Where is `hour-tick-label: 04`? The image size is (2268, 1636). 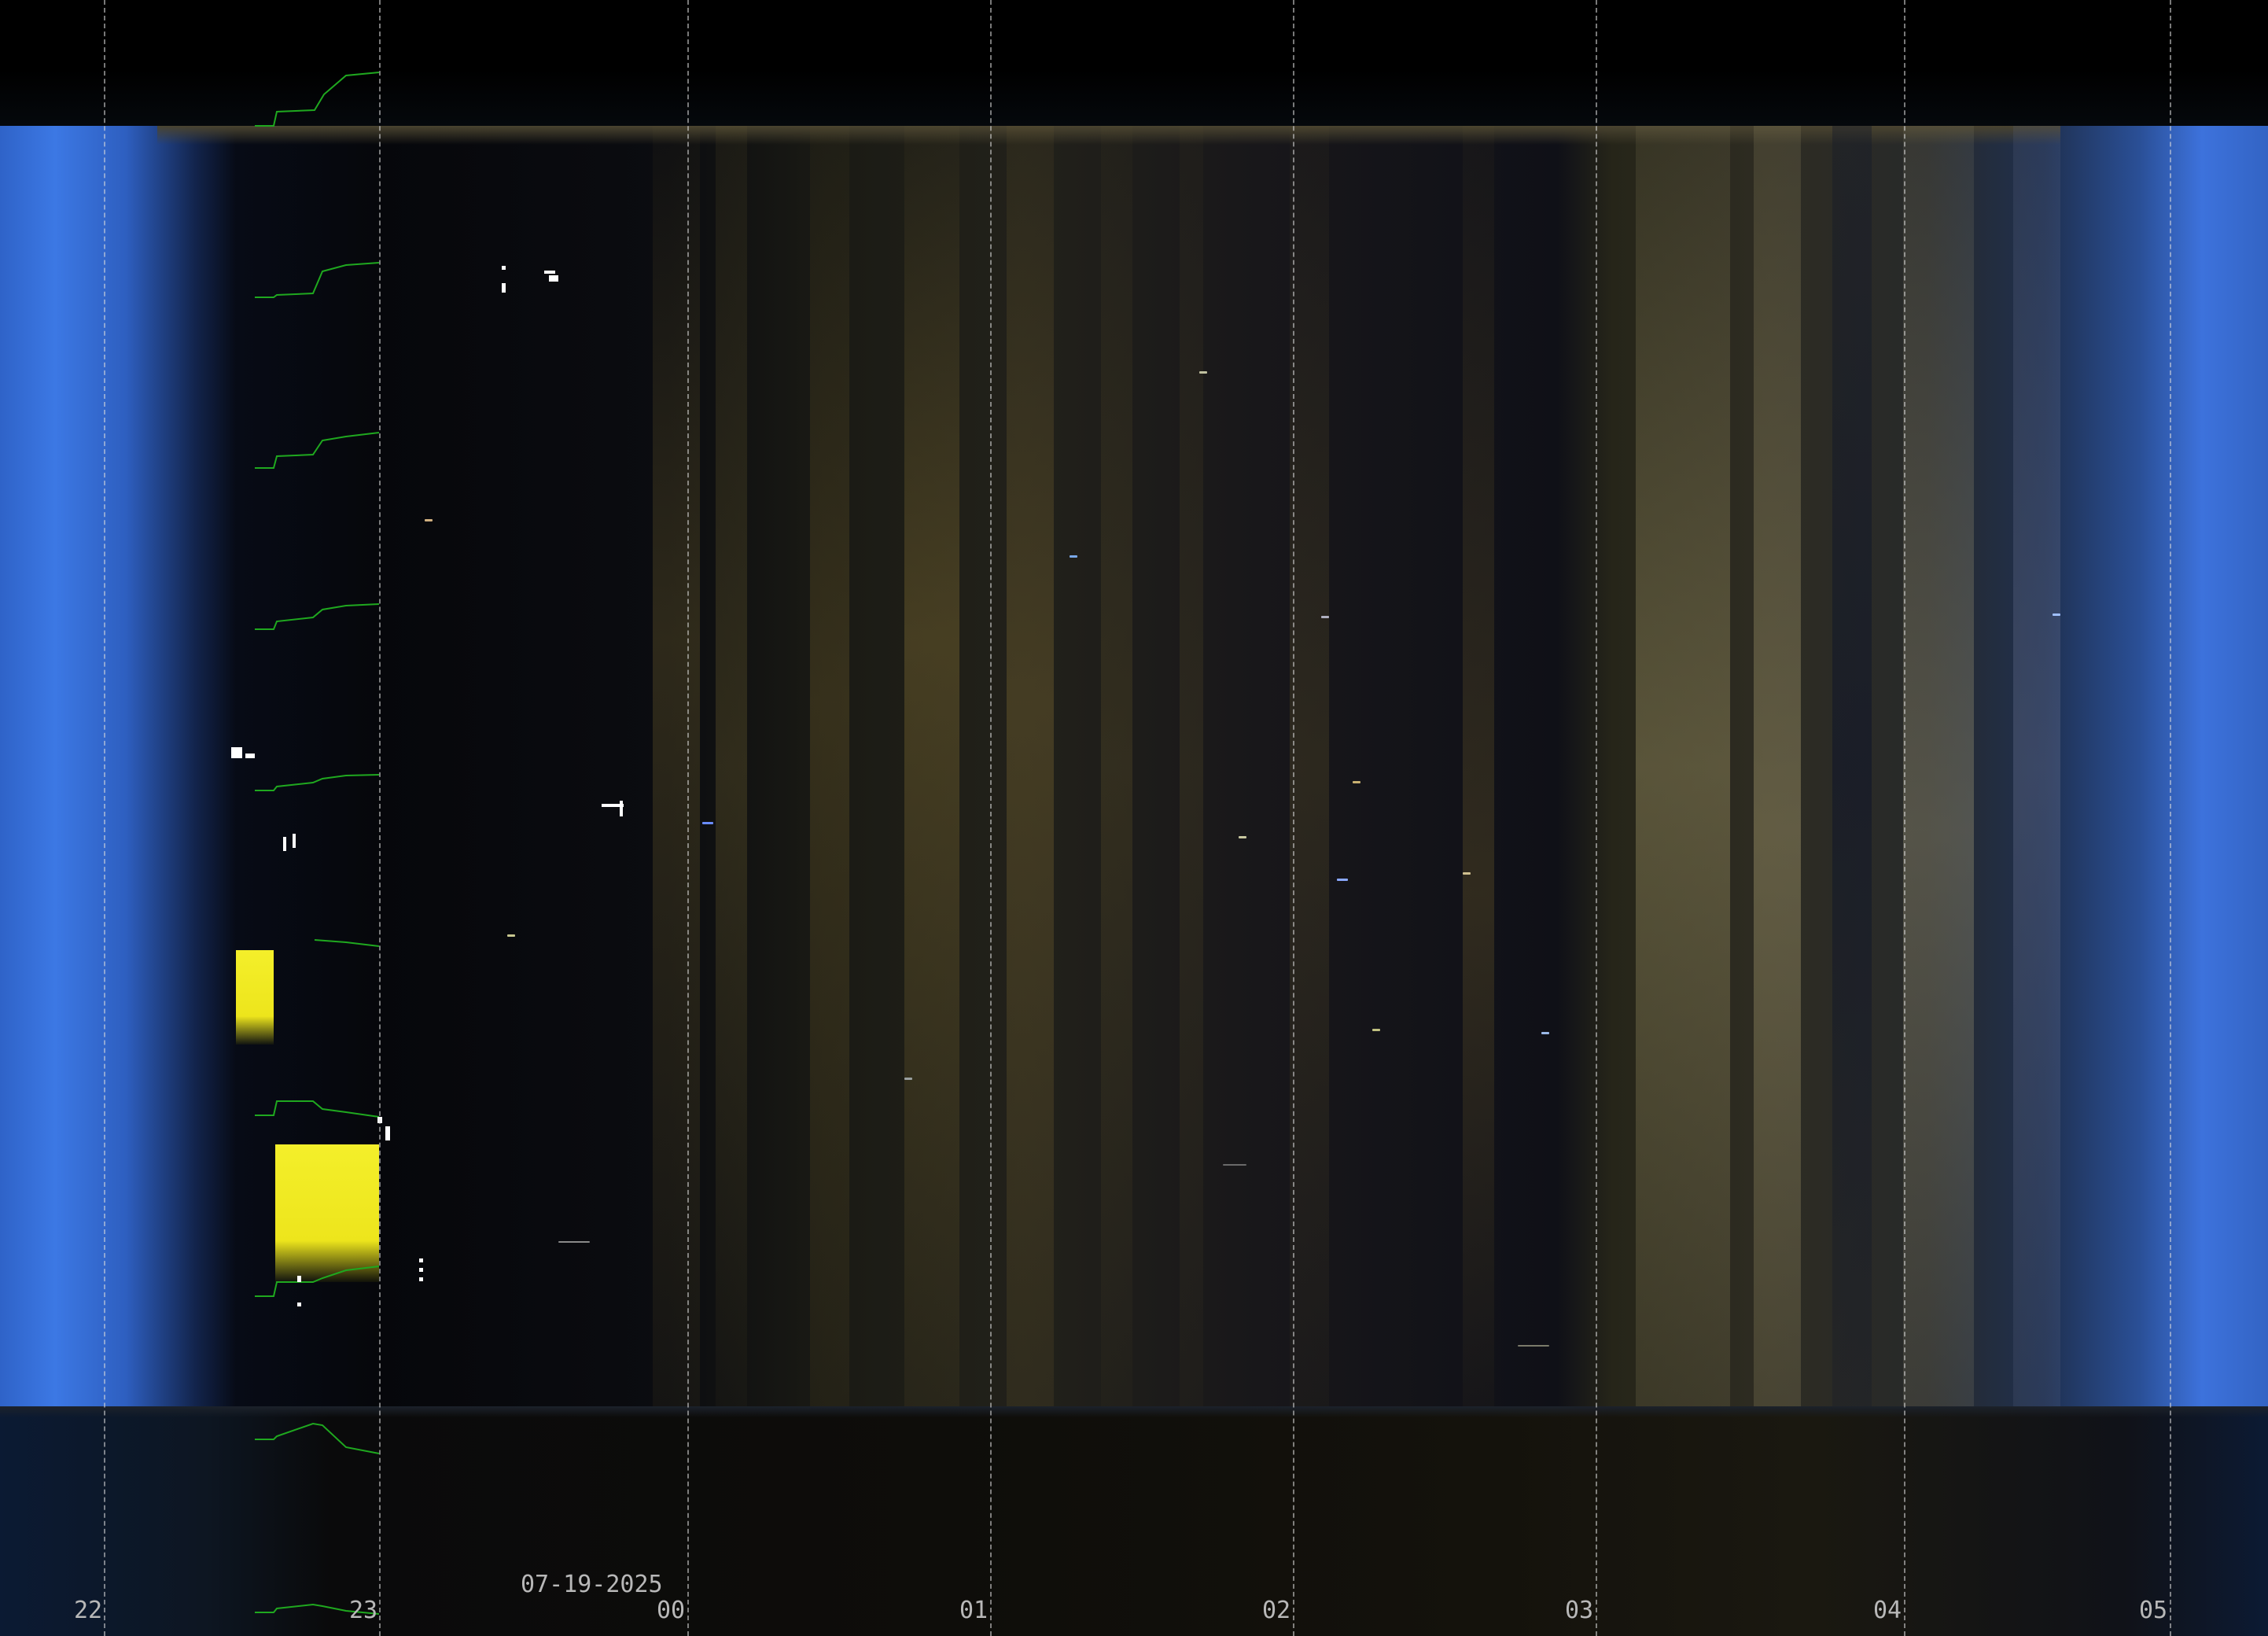 hour-tick-label: 04 is located at coordinates (1887, 1610).